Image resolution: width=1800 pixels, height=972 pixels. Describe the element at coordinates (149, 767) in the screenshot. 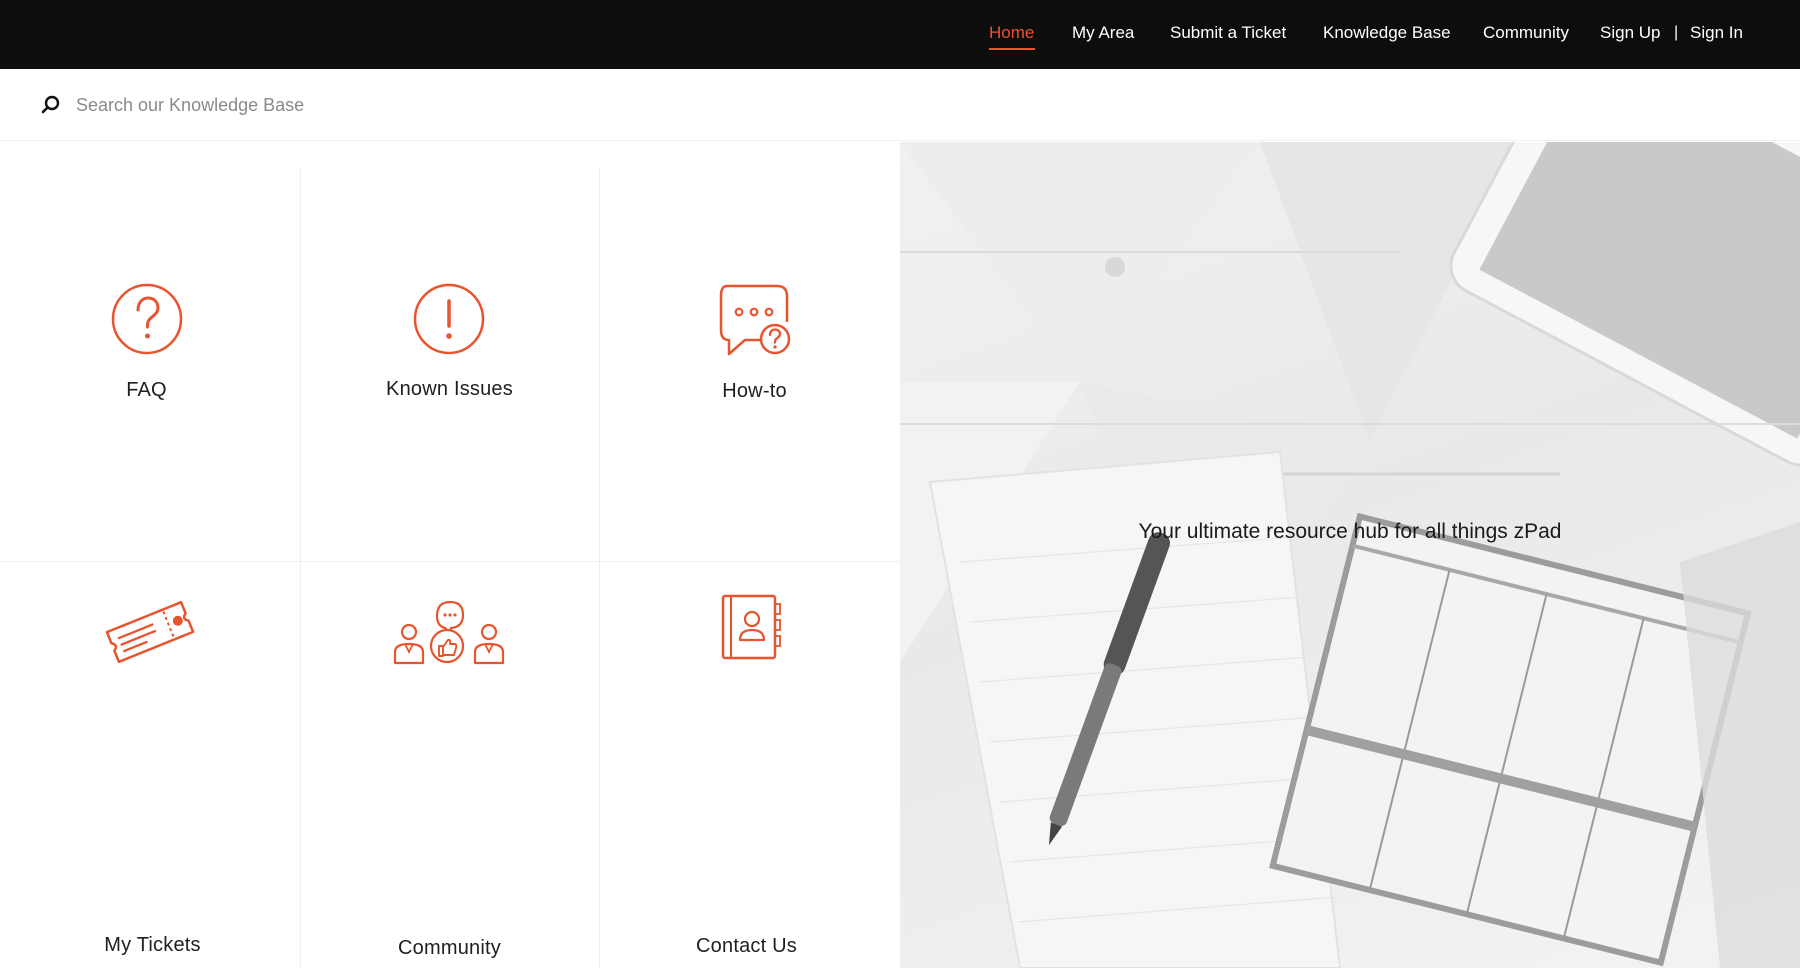

I see `tile-my-tickets: My Tickets` at that location.